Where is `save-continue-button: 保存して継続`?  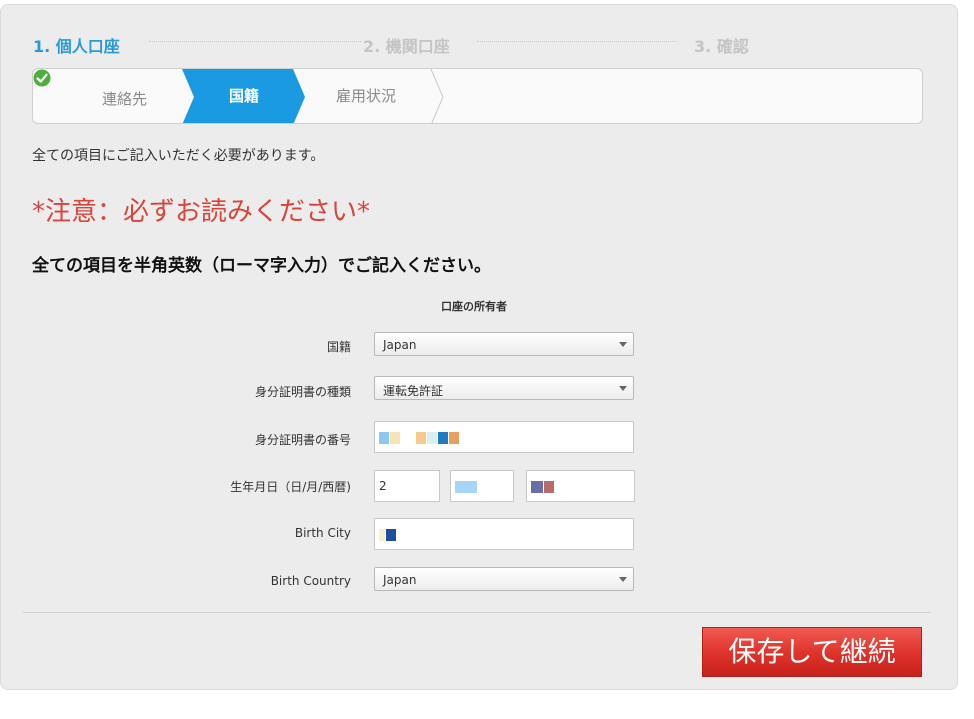
save-continue-button: 保存して継続 is located at coordinates (812, 652).